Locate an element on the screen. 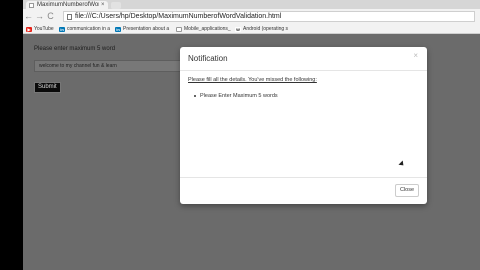 The image size is (480, 270). wikipedia-icon: W is located at coordinates (238, 29).